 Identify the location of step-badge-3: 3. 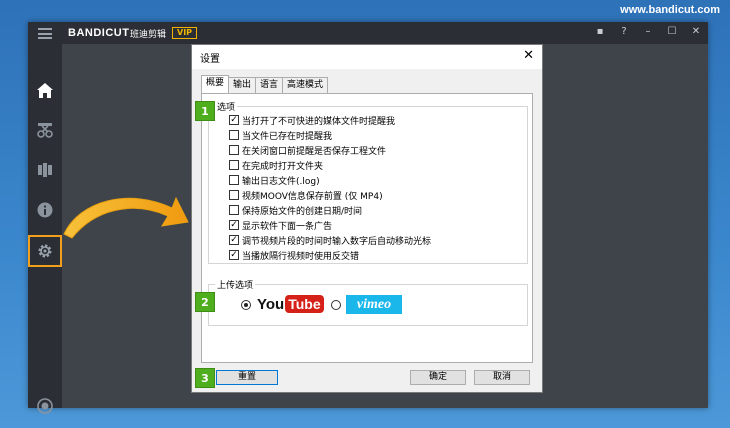
(205, 378).